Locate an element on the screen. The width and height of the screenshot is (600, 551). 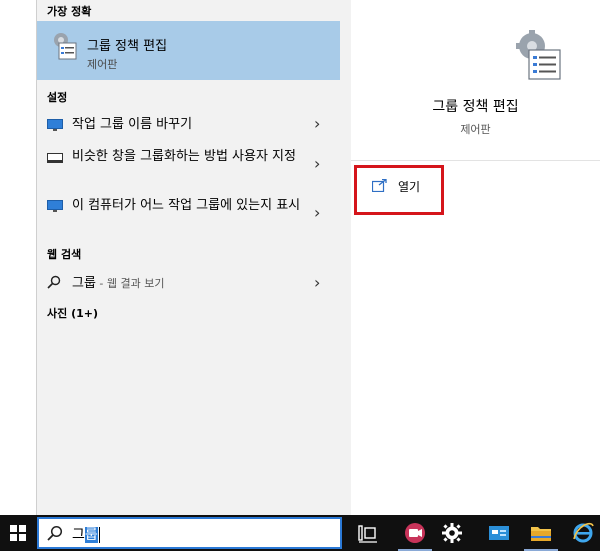
internet-explorer-button is located at coordinates (580, 533).